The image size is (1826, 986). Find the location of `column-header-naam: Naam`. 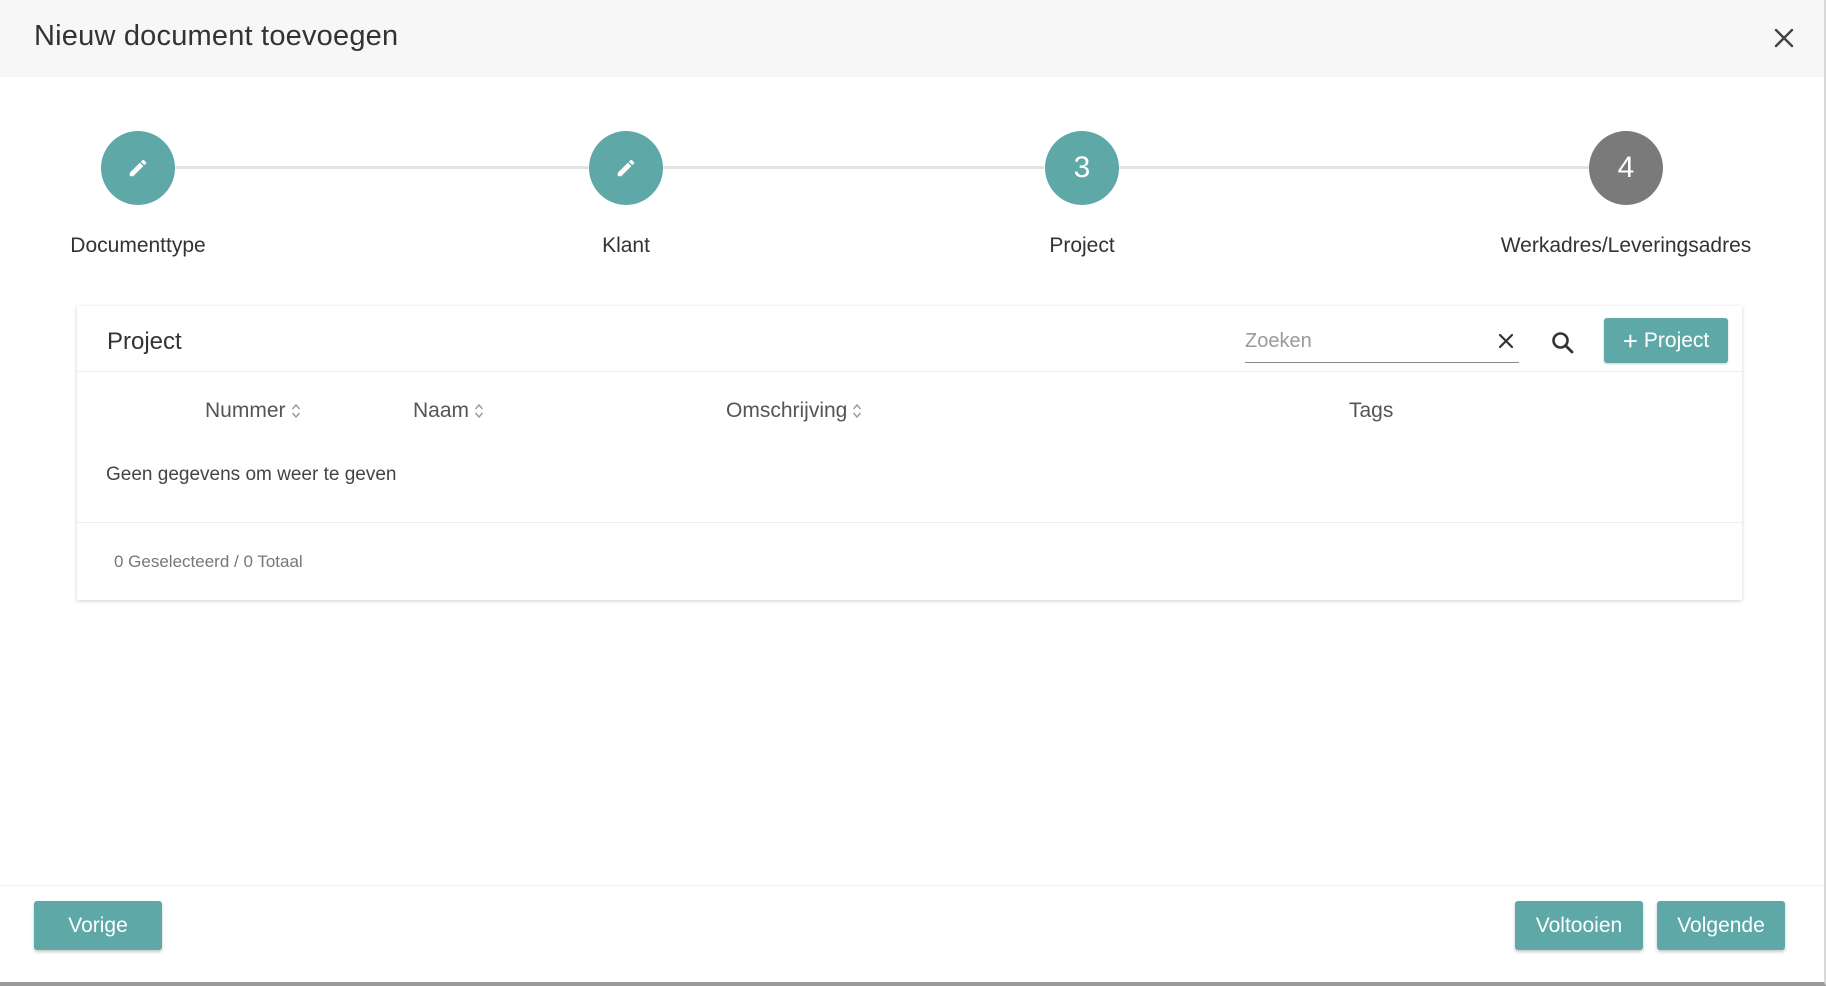

column-header-naam: Naam is located at coordinates (448, 411).